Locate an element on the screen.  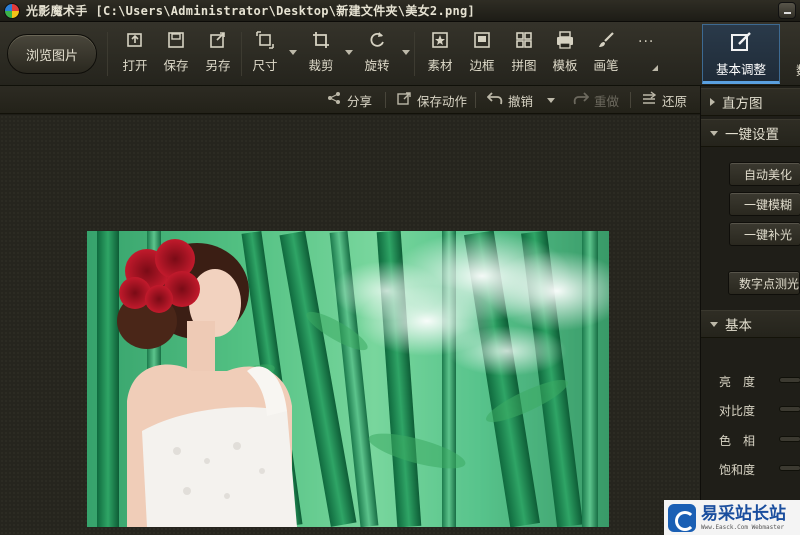
section-histogram: 直方图 is located at coordinates (750, 102).